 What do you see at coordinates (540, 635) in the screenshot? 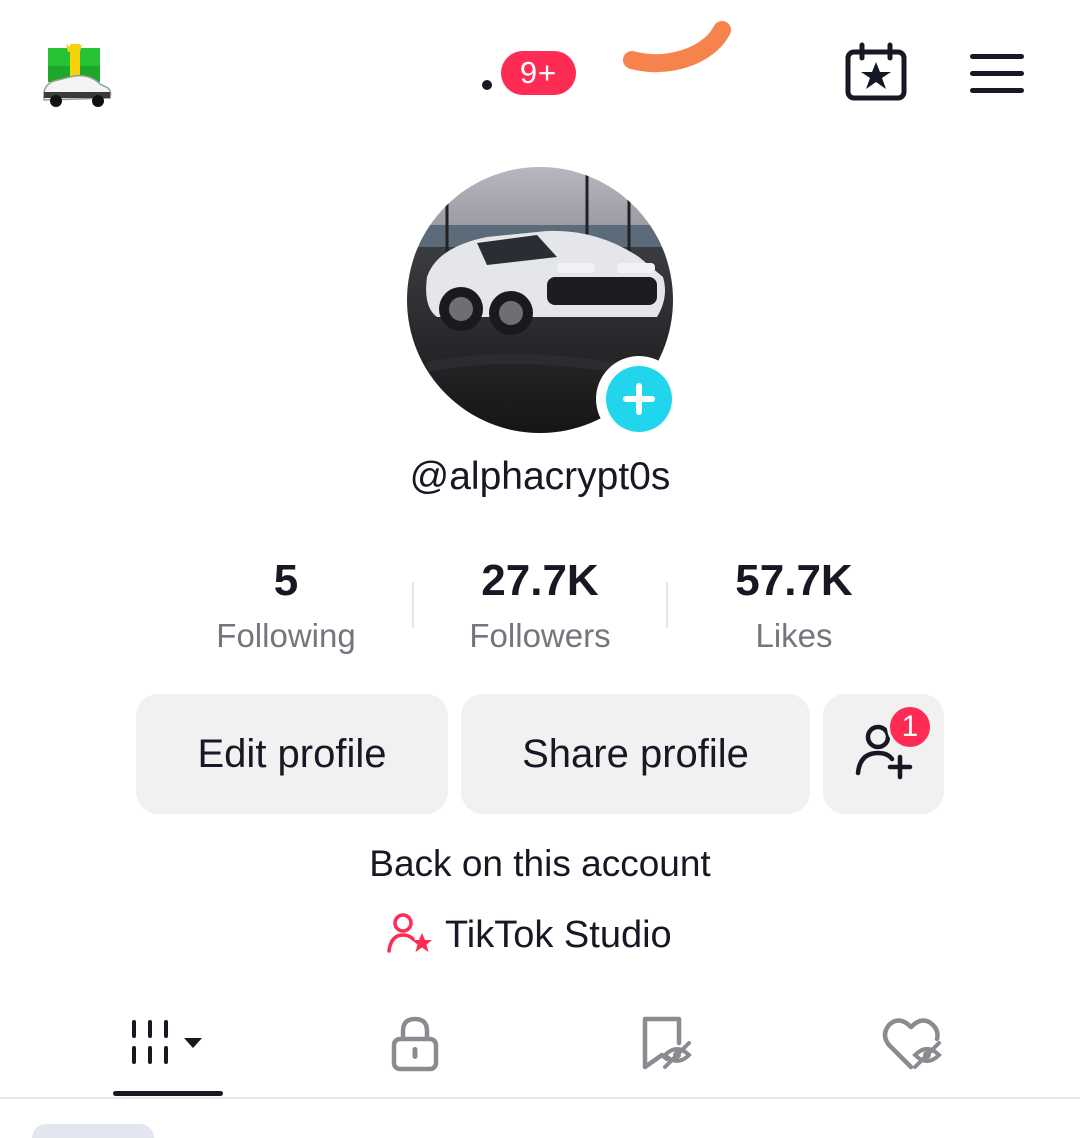
I see `stat-label: Followers` at bounding box center [540, 635].